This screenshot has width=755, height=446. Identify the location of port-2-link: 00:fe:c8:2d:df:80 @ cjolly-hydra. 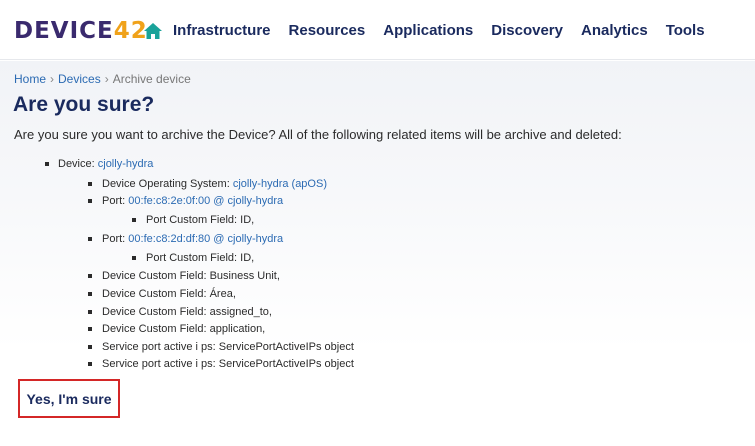
(205, 239).